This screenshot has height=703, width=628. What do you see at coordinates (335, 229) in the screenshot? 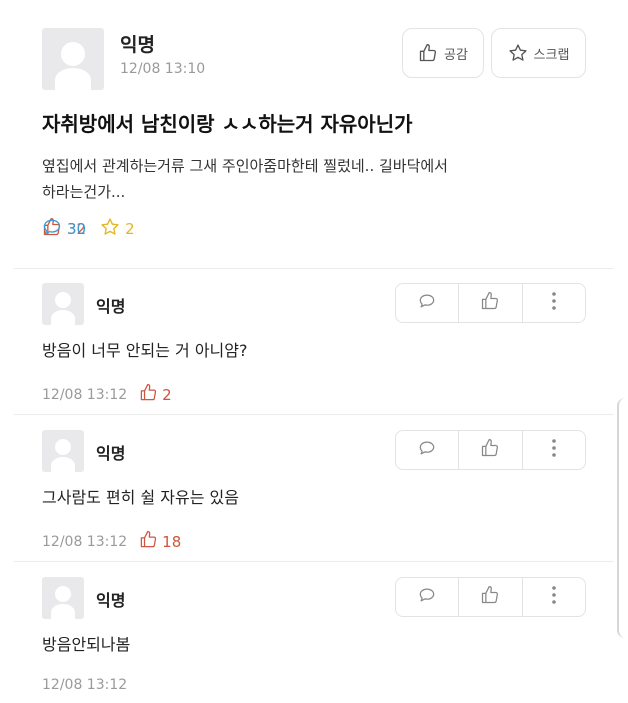
I see `comment-count: 30` at bounding box center [335, 229].